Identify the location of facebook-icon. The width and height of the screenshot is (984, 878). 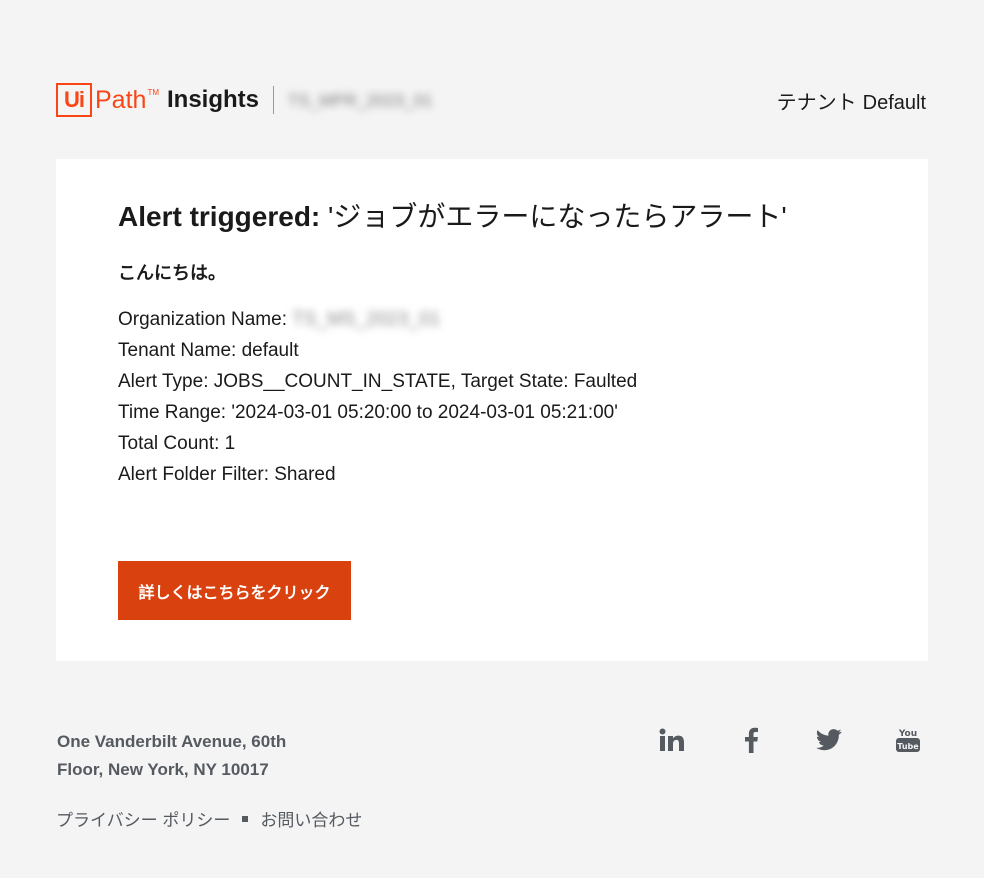
(751, 740).